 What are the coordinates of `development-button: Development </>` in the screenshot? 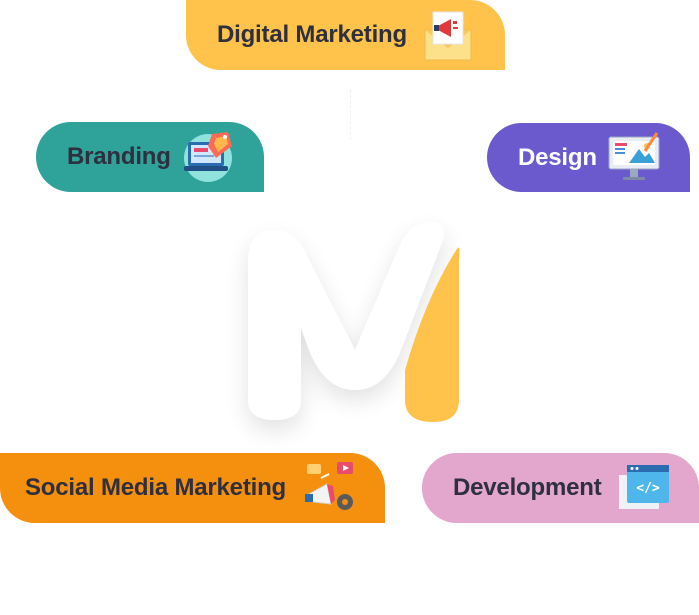 It's located at (560, 488).